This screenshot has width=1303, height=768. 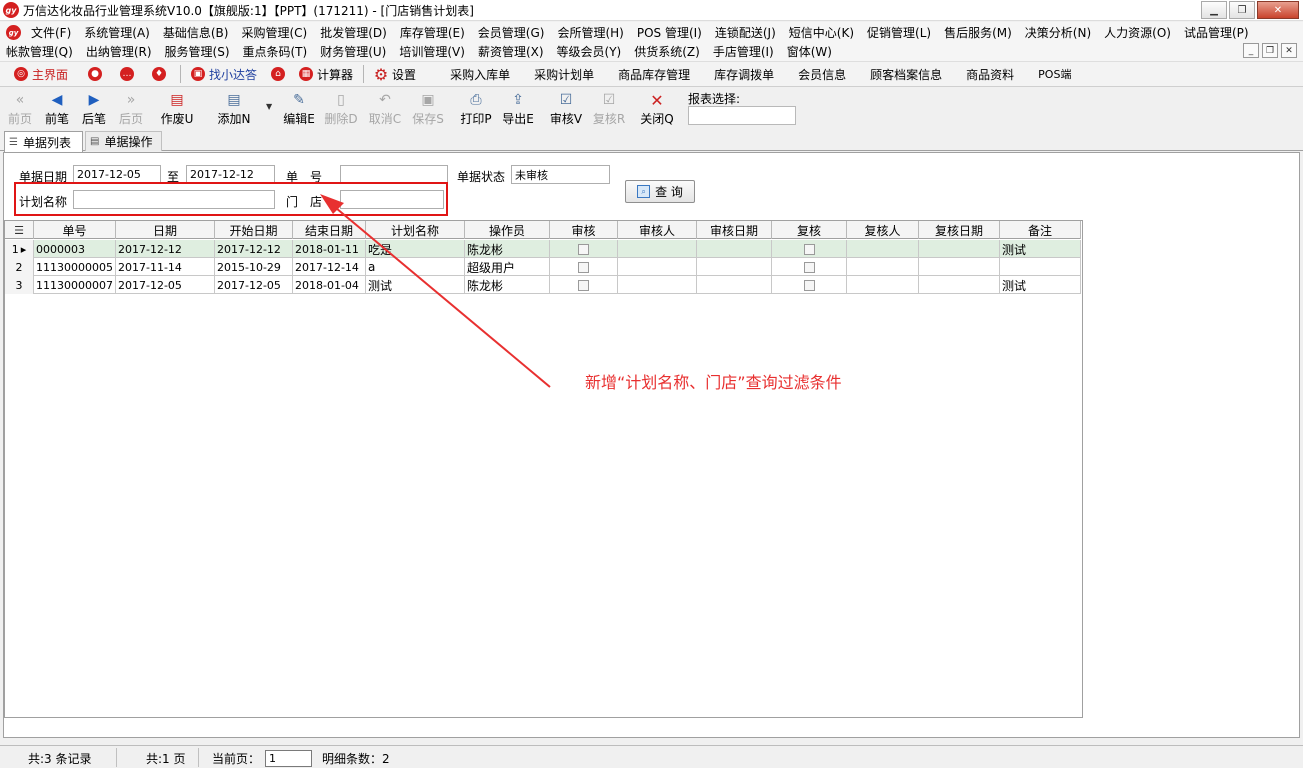 What do you see at coordinates (809, 230) in the screenshot?
I see `column-header-9: 复核` at bounding box center [809, 230].